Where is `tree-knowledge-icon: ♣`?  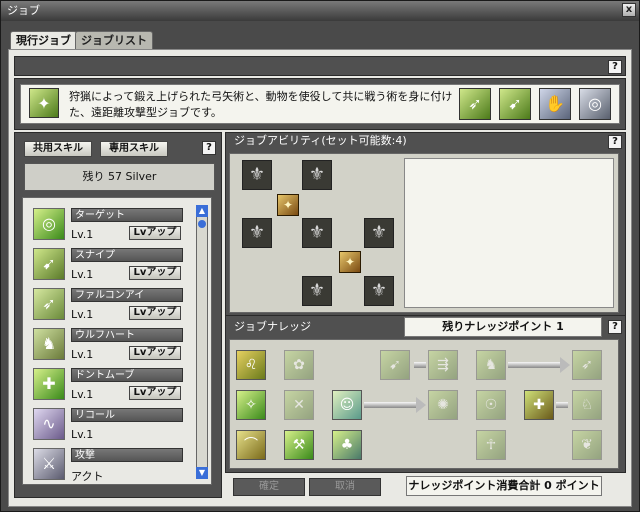 tree-knowledge-icon: ♣ is located at coordinates (347, 445).